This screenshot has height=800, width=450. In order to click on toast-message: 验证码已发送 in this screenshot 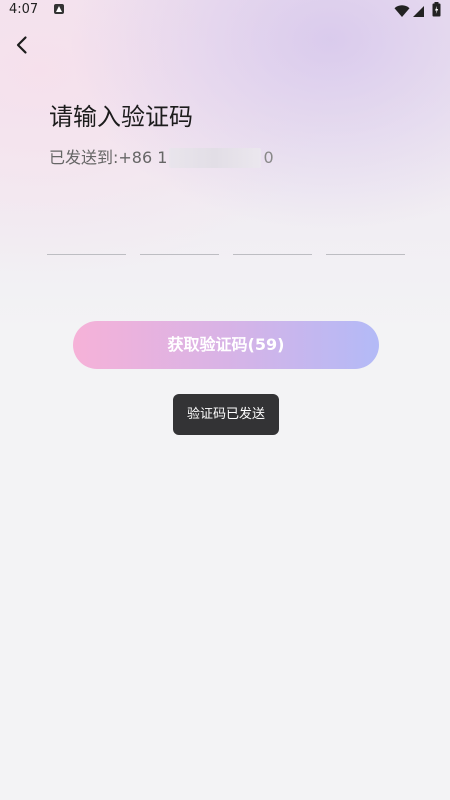, I will do `click(226, 414)`.